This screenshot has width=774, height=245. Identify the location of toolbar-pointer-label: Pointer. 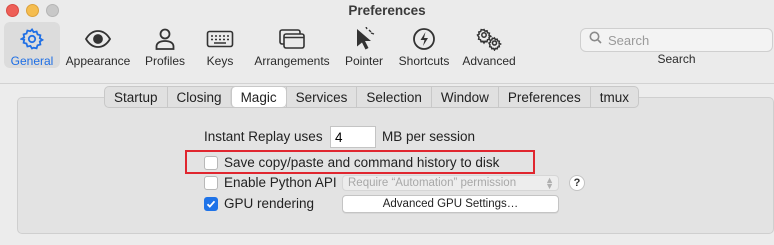
(364, 61).